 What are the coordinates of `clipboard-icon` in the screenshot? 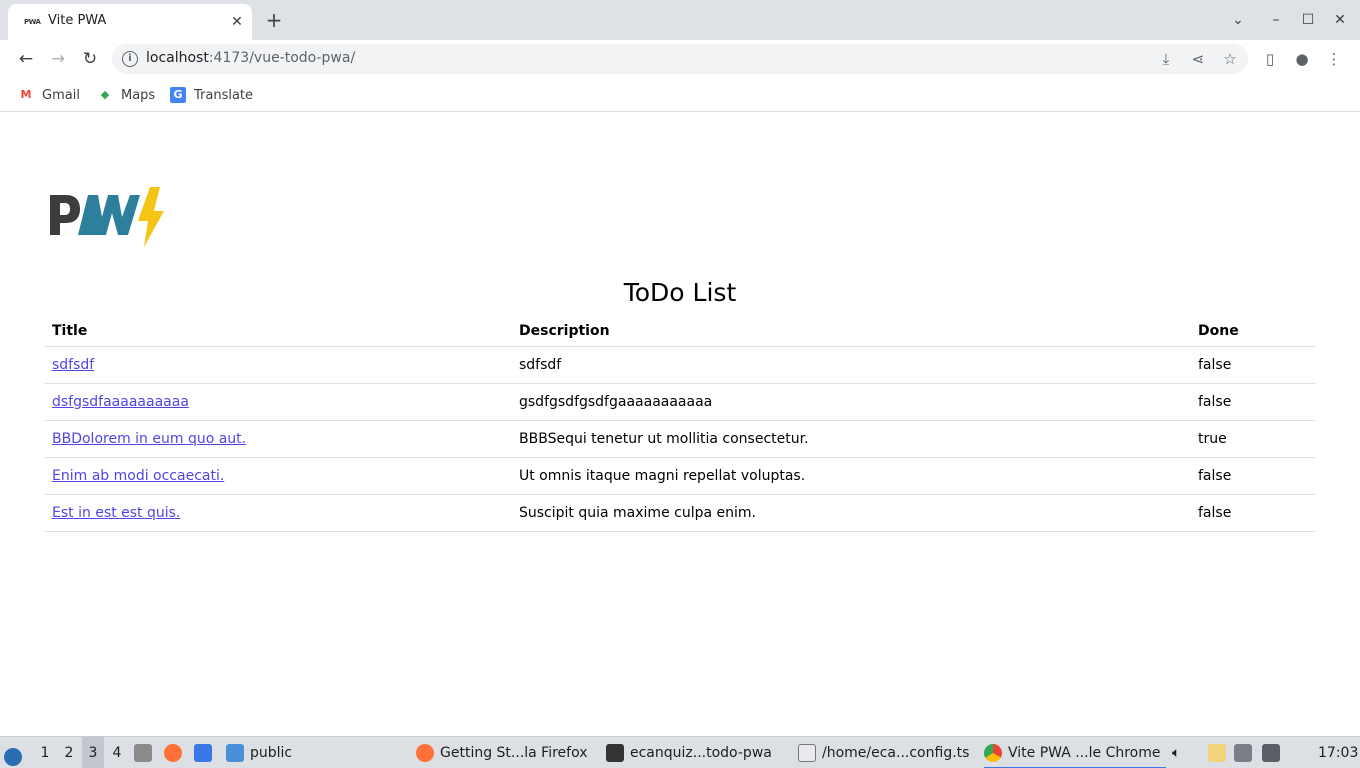 It's located at (1220, 752).